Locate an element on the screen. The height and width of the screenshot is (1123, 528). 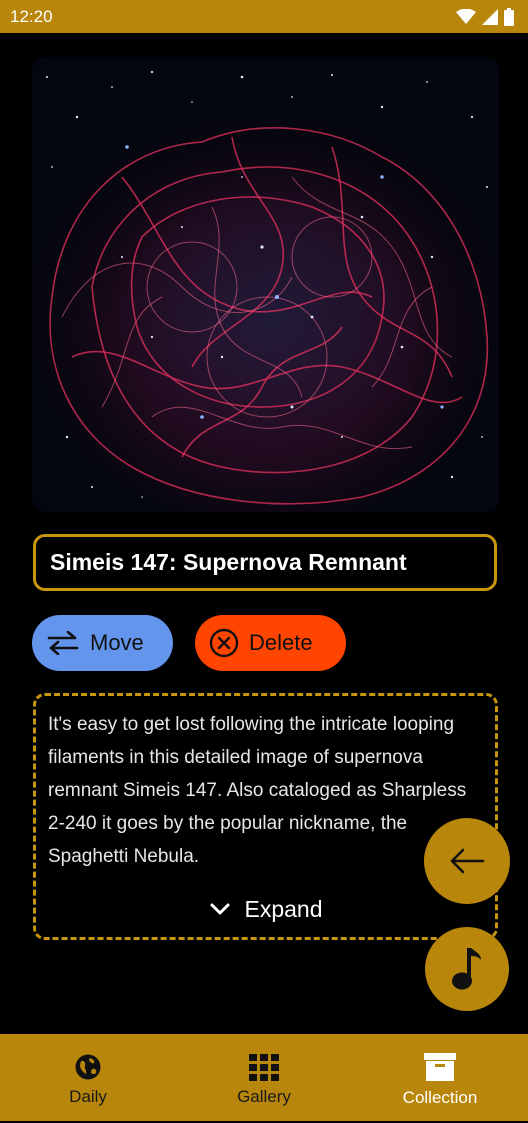
delete-label: Delete is located at coordinates (281, 642).